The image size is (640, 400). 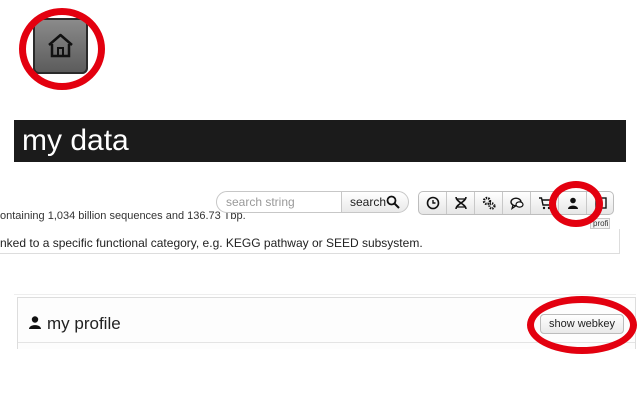 I want to click on profile-title: my profile, so click(x=84, y=323).